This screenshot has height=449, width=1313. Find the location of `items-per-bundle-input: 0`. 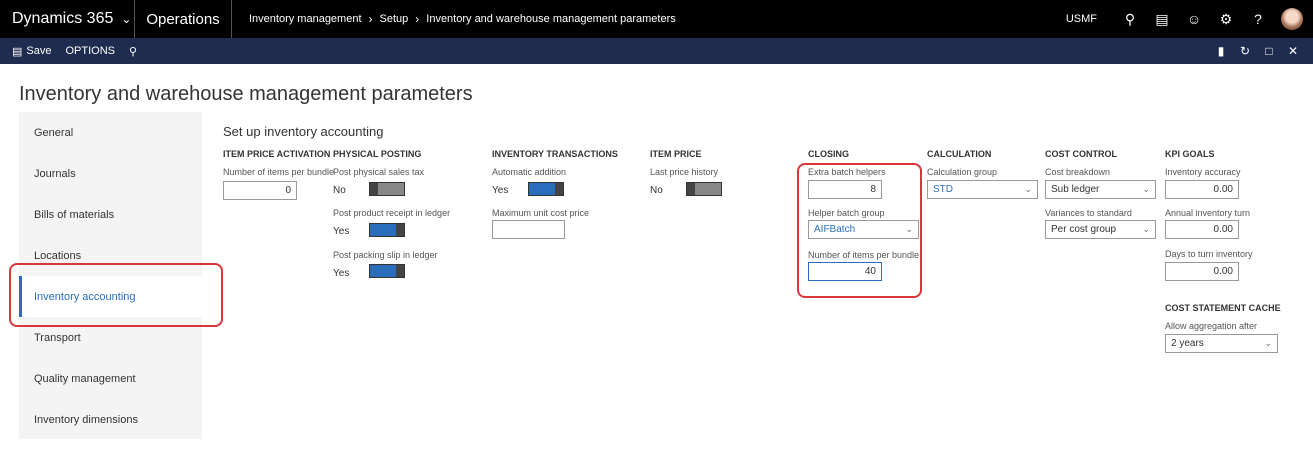

items-per-bundle-input: 0 is located at coordinates (260, 190).